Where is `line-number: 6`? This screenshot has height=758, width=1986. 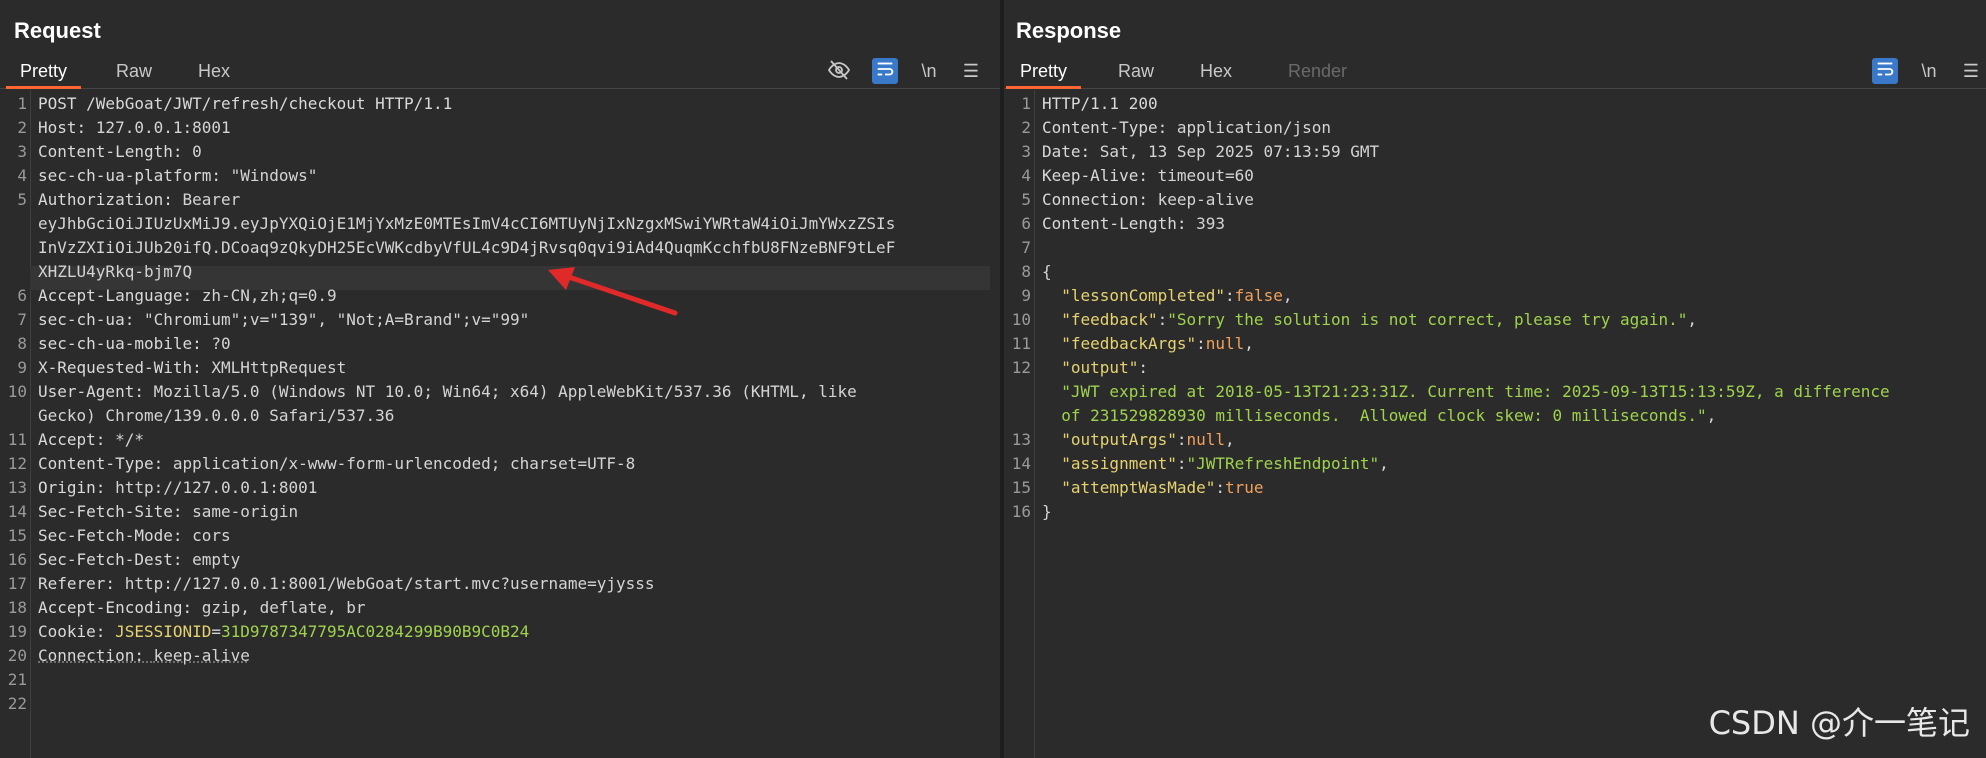
line-number: 6 is located at coordinates (1026, 223).